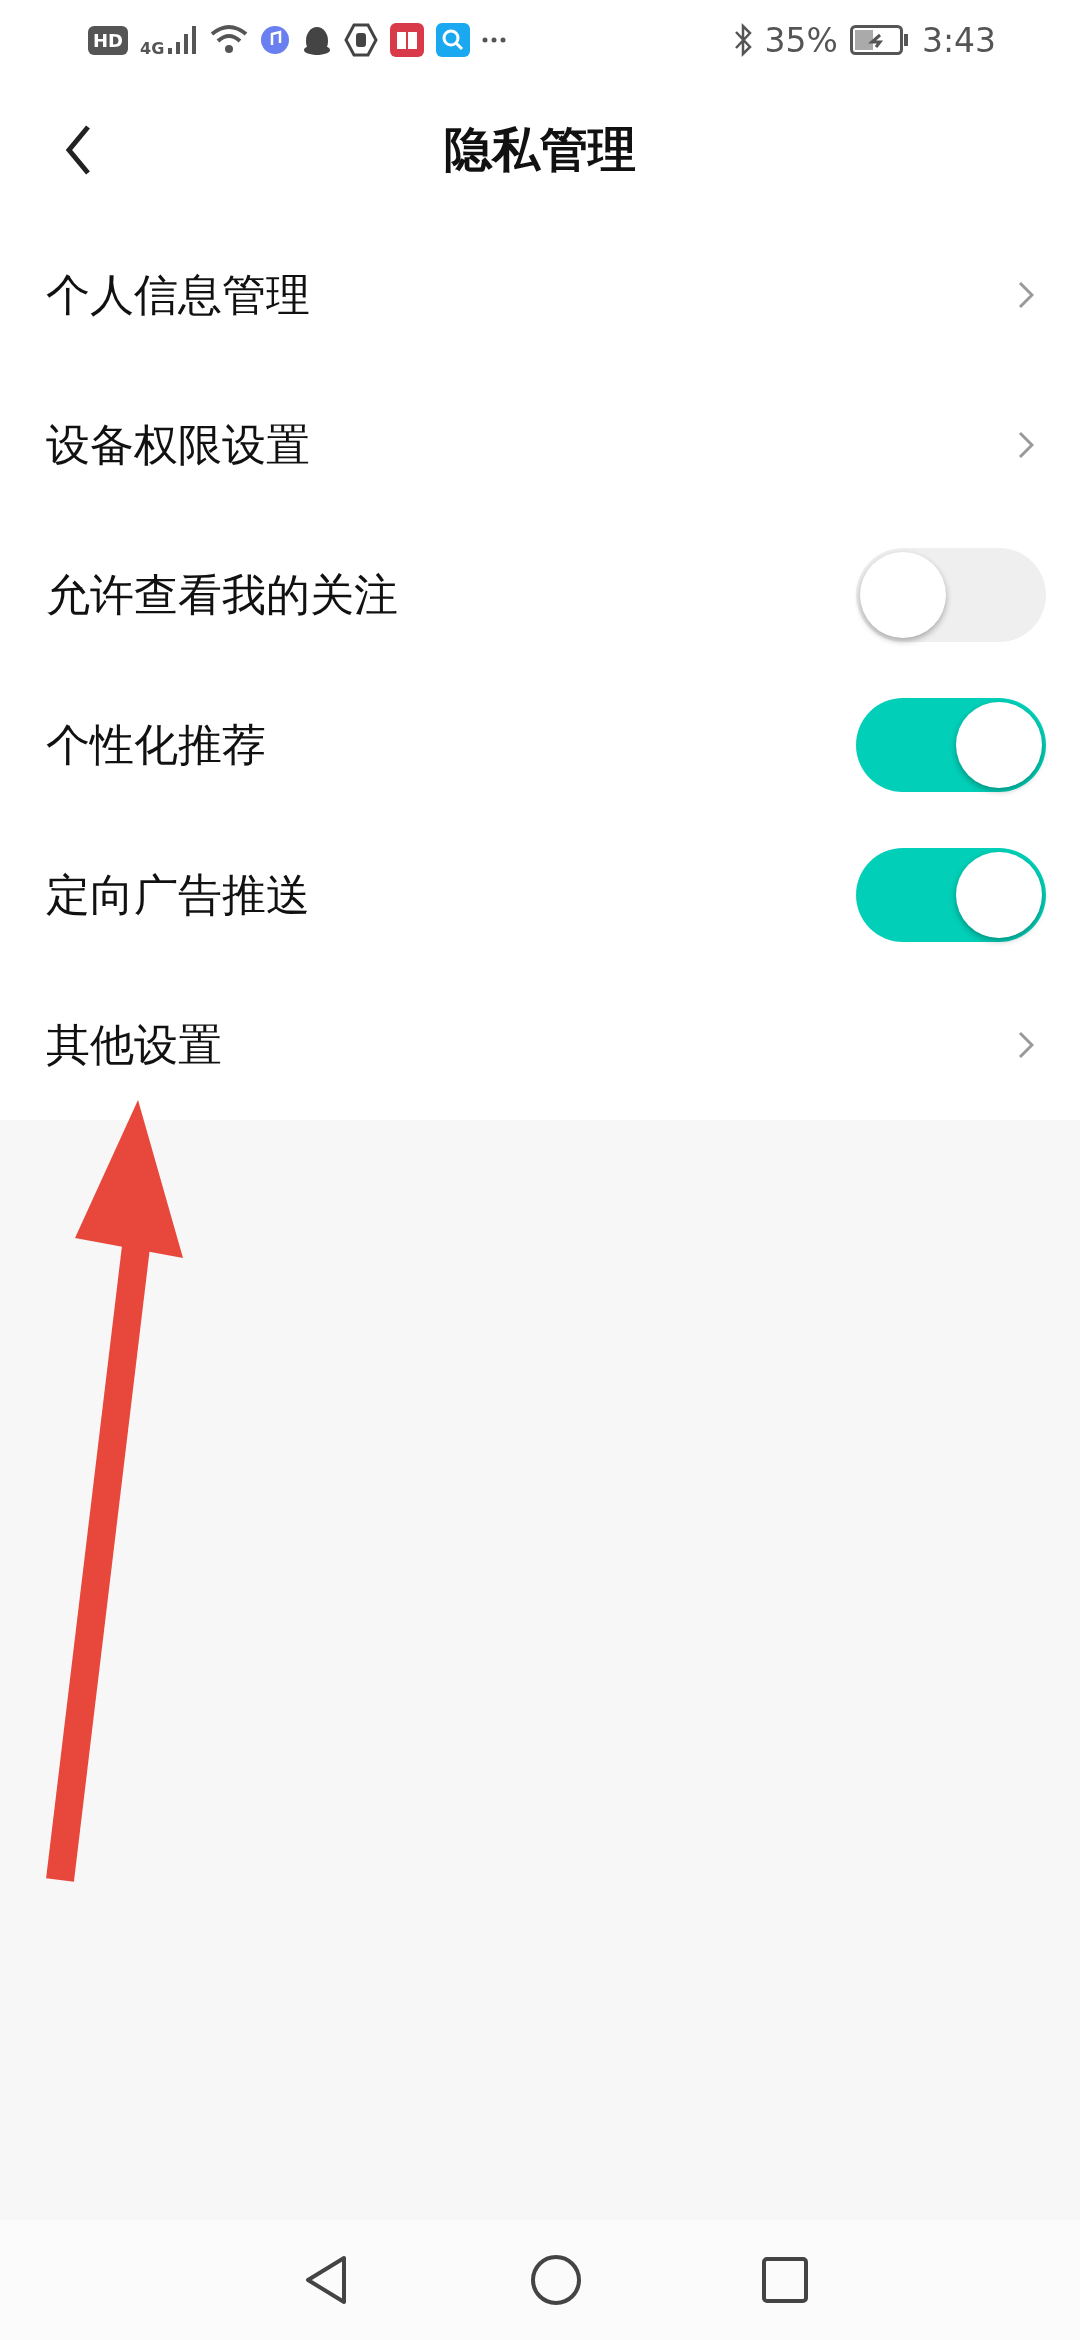 This screenshot has width=1080, height=2340. I want to click on setting-label: 允许查看我的关注, so click(222, 594).